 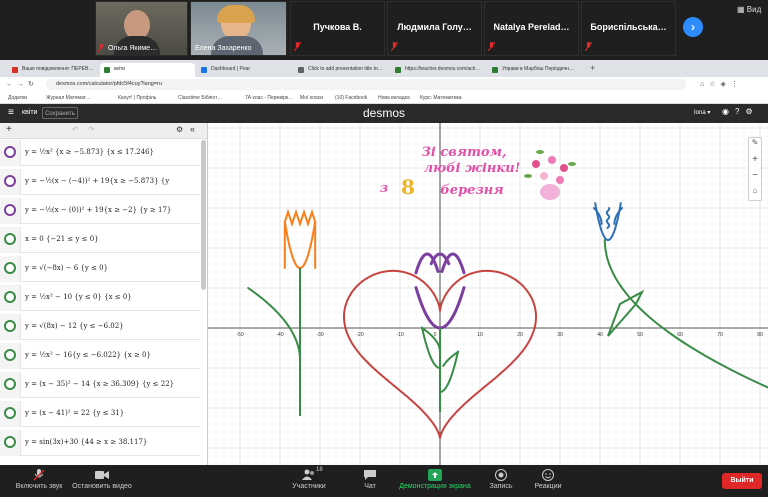 What do you see at coordinates (147, 70) in the screenshot?
I see `browser-tab-active: квіти` at bounding box center [147, 70].